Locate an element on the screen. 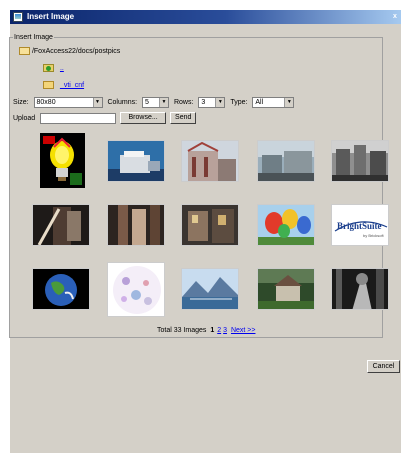  thumbnail-brightsuite-logo: BrightSuite by Bricksoft is located at coordinates (360, 225).